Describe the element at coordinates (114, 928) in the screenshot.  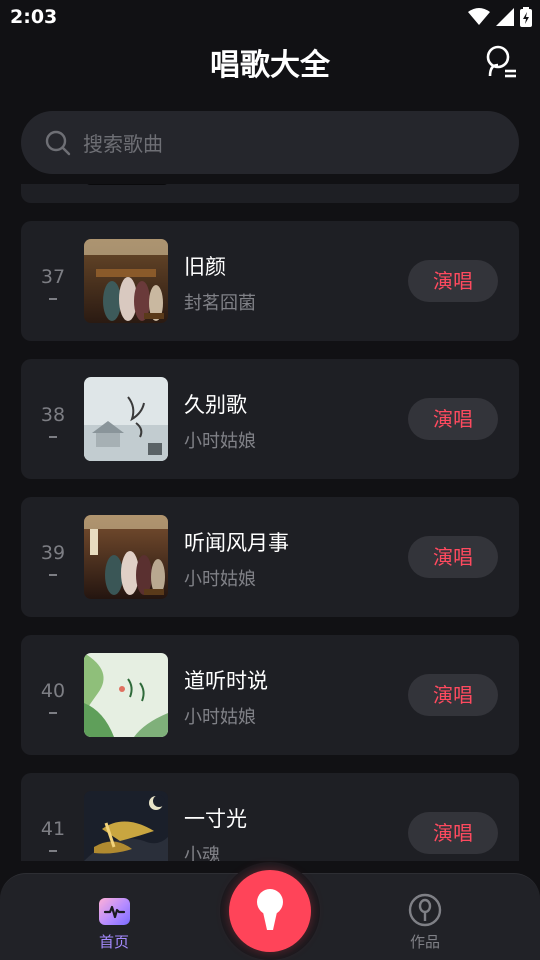
I see `nav-home: 首页` at that location.